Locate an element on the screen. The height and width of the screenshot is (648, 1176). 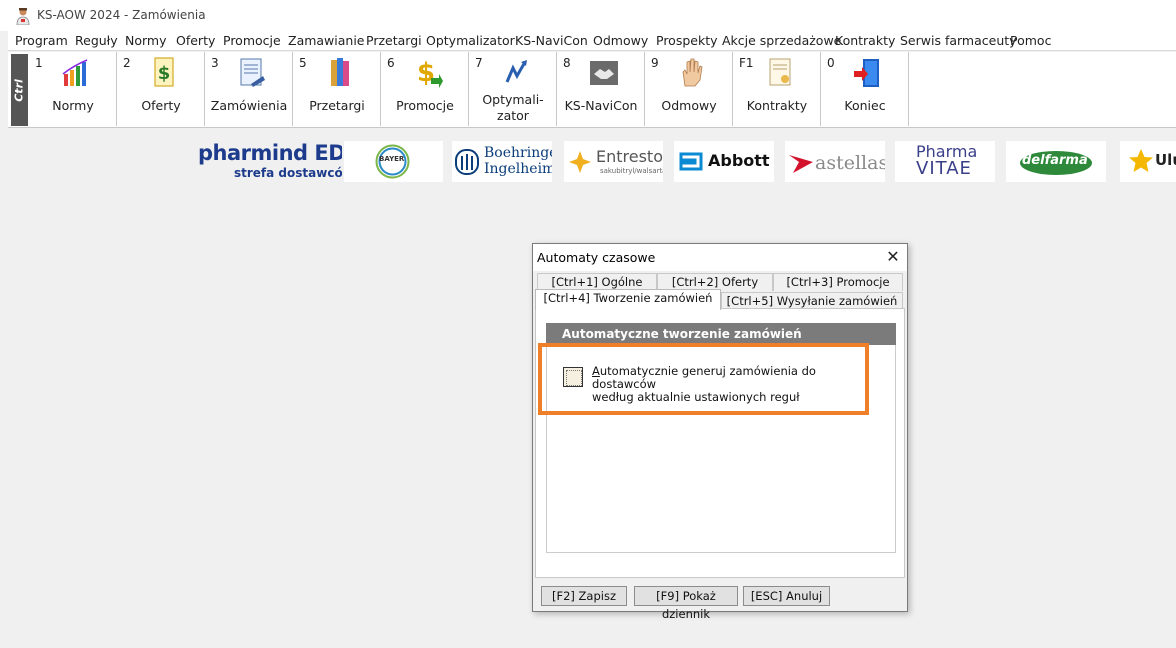
favorite-star-icon is located at coordinates (1141, 160).